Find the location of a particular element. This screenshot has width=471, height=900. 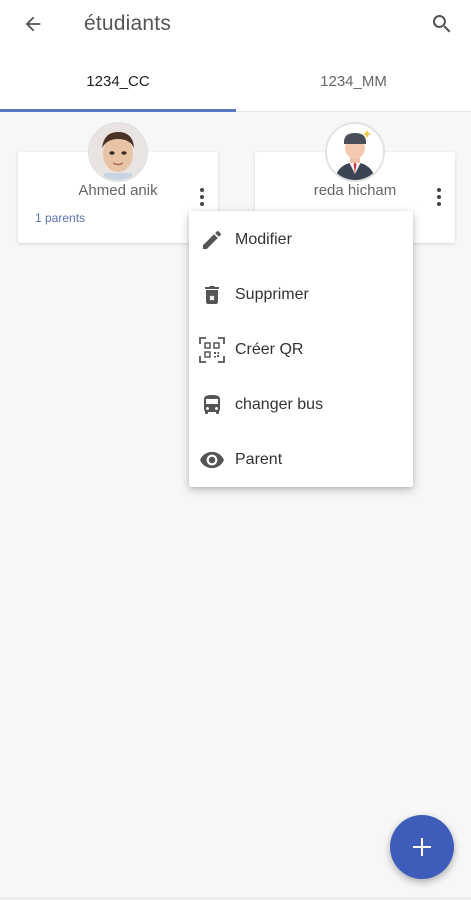

menu-item-supprimer: Supprimer is located at coordinates (301, 294).